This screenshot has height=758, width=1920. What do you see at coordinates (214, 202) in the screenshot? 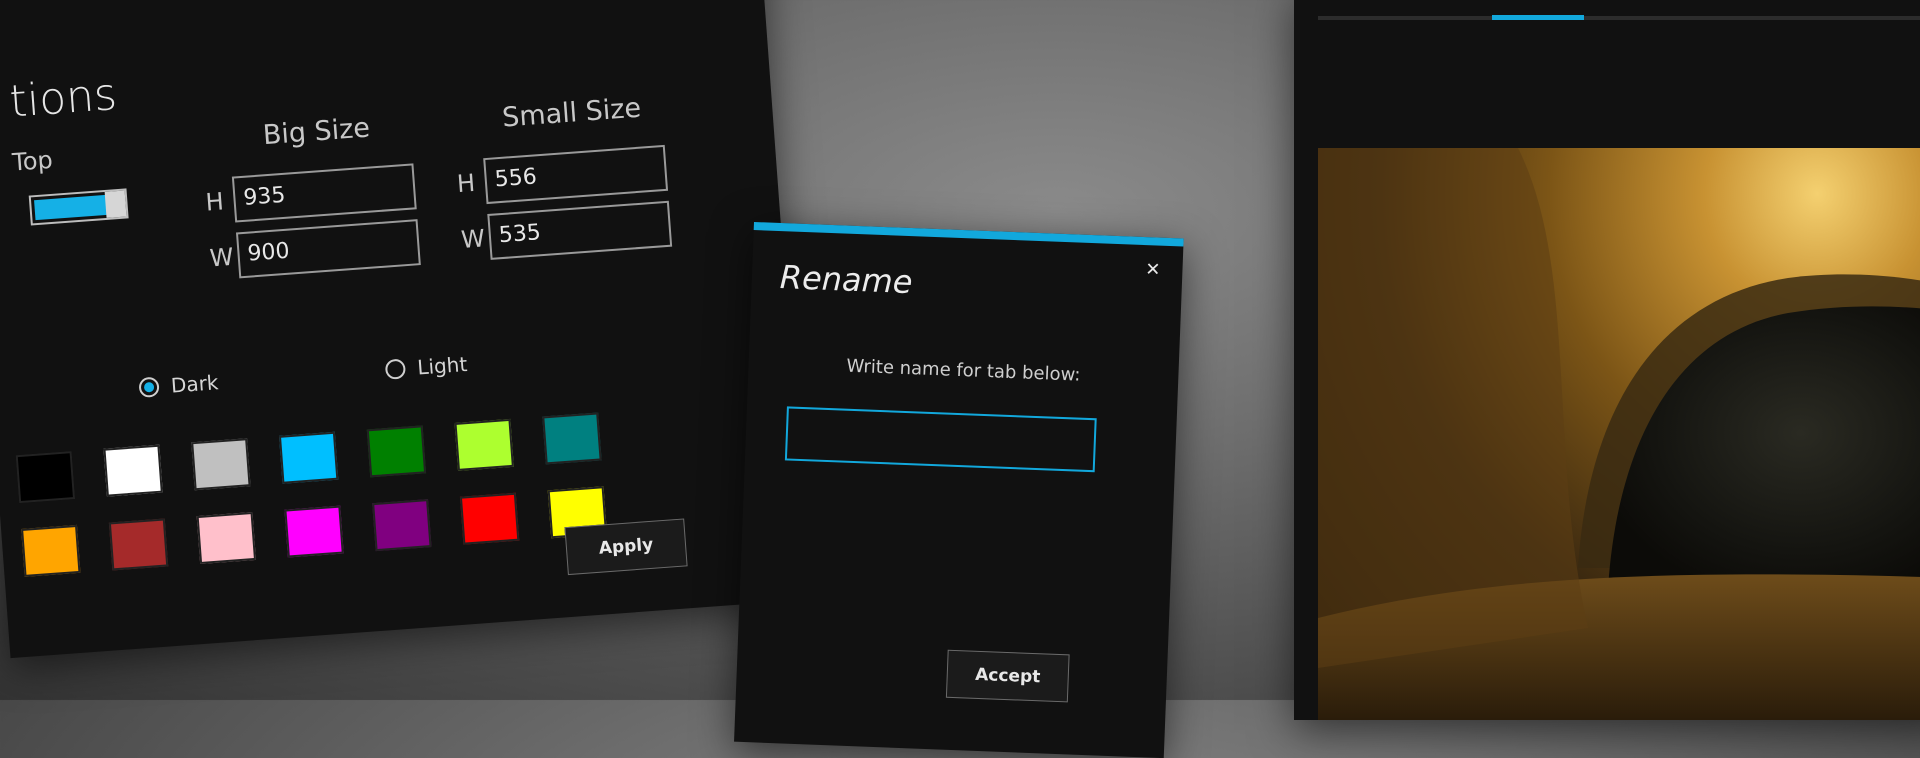
I see `big-h-label: H` at bounding box center [214, 202].